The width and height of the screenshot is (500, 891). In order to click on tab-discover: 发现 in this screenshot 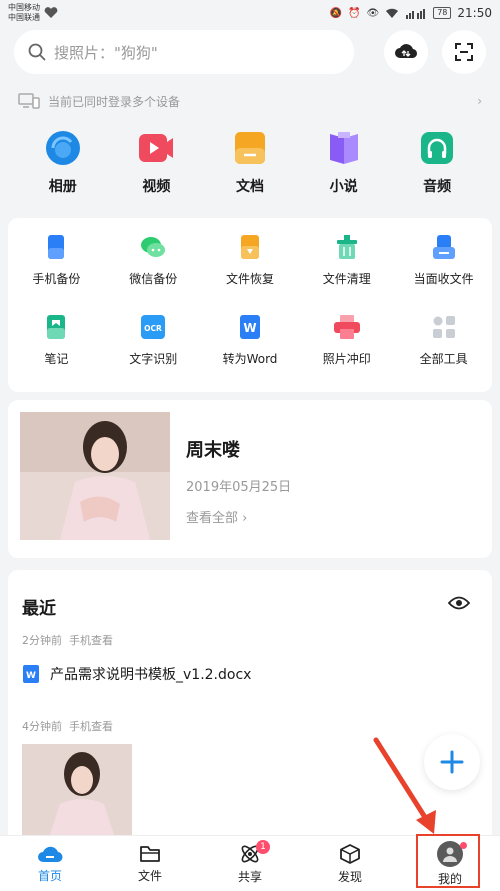, I will do `click(350, 863)`.